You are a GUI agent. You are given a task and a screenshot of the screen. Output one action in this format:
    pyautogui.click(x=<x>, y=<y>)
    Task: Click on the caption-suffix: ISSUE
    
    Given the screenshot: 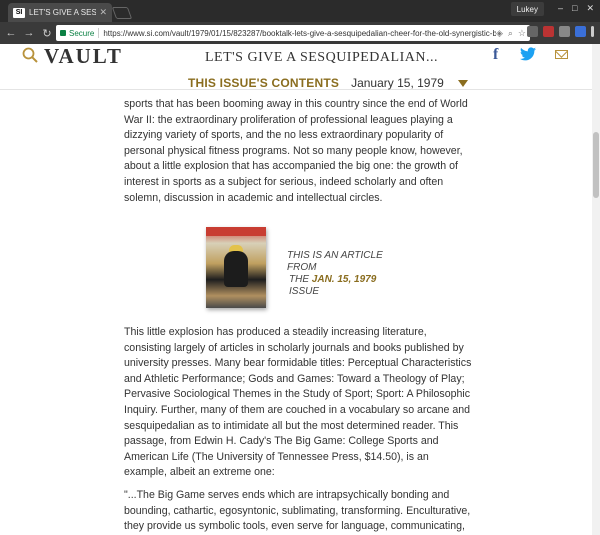 What is the action you would take?
    pyautogui.click(x=304, y=291)
    